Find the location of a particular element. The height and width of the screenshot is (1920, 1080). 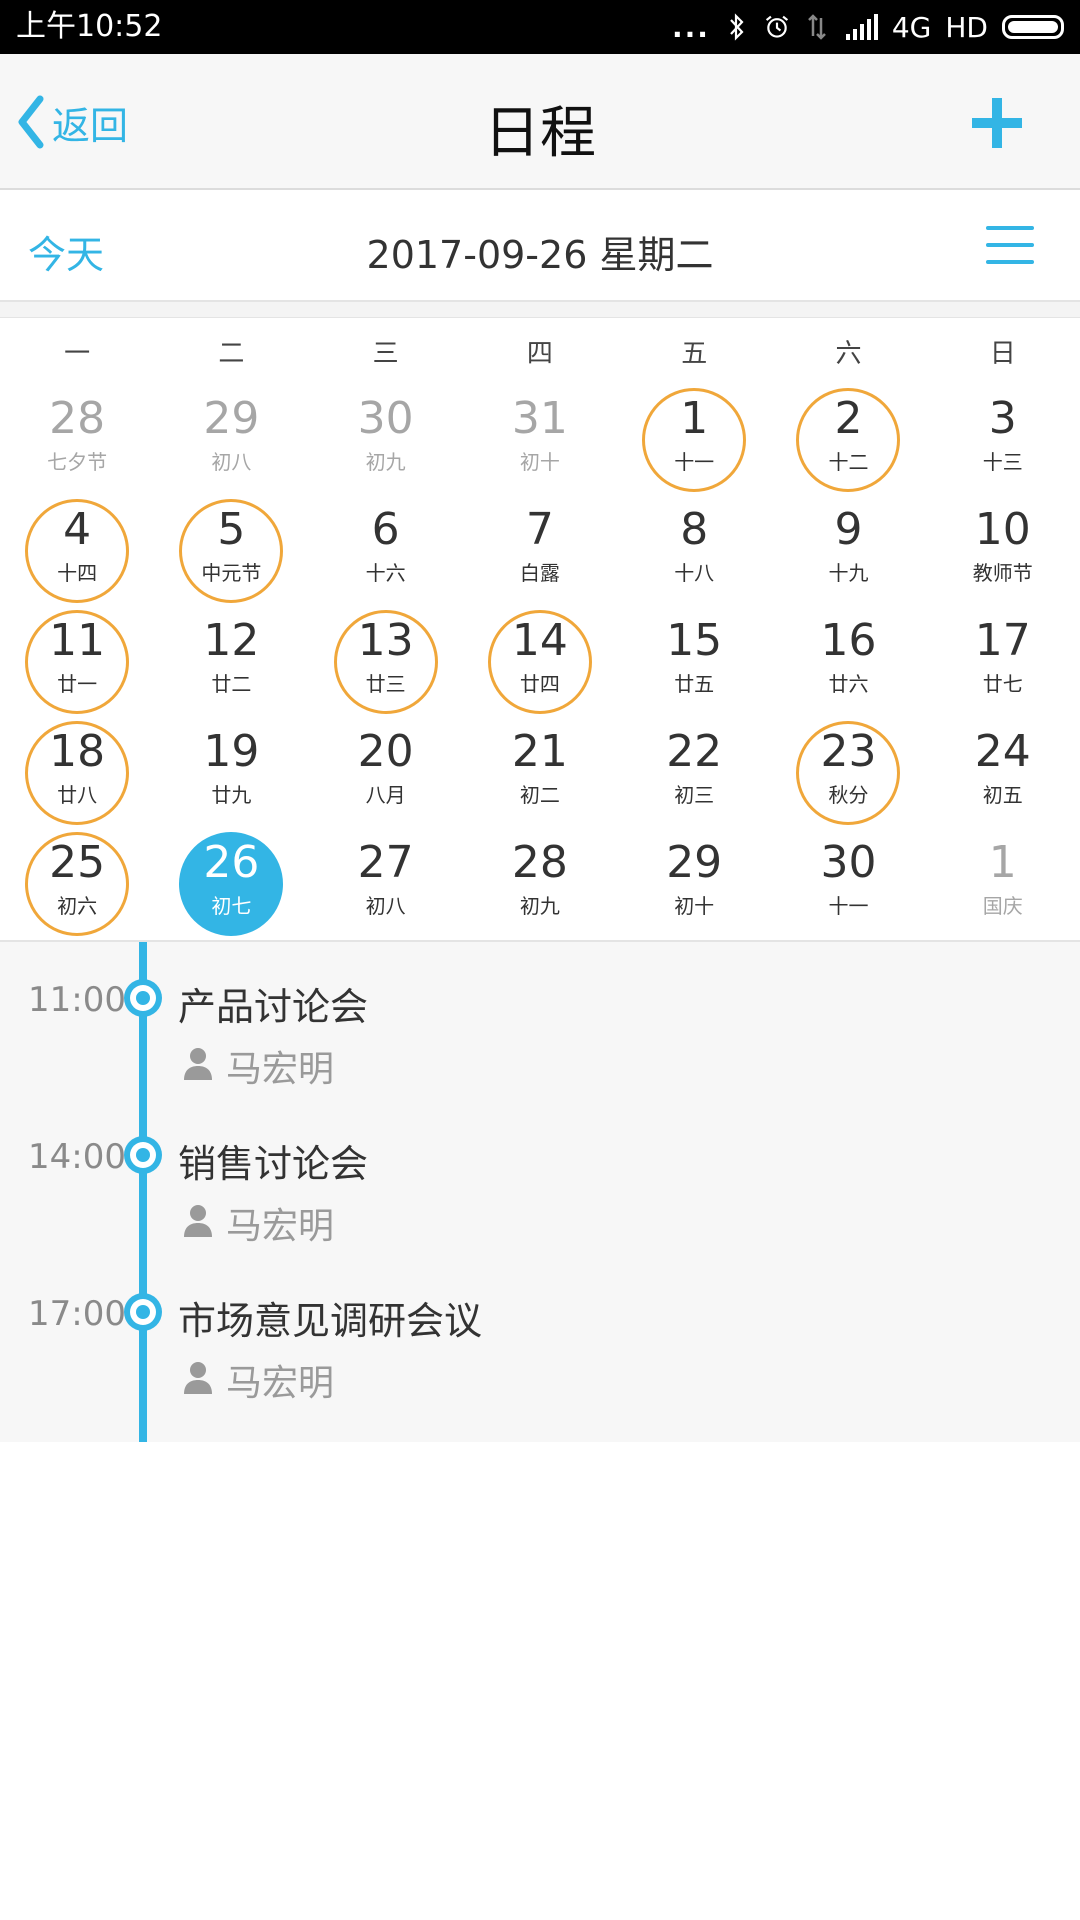

day-number: 12 is located at coordinates (231, 640).